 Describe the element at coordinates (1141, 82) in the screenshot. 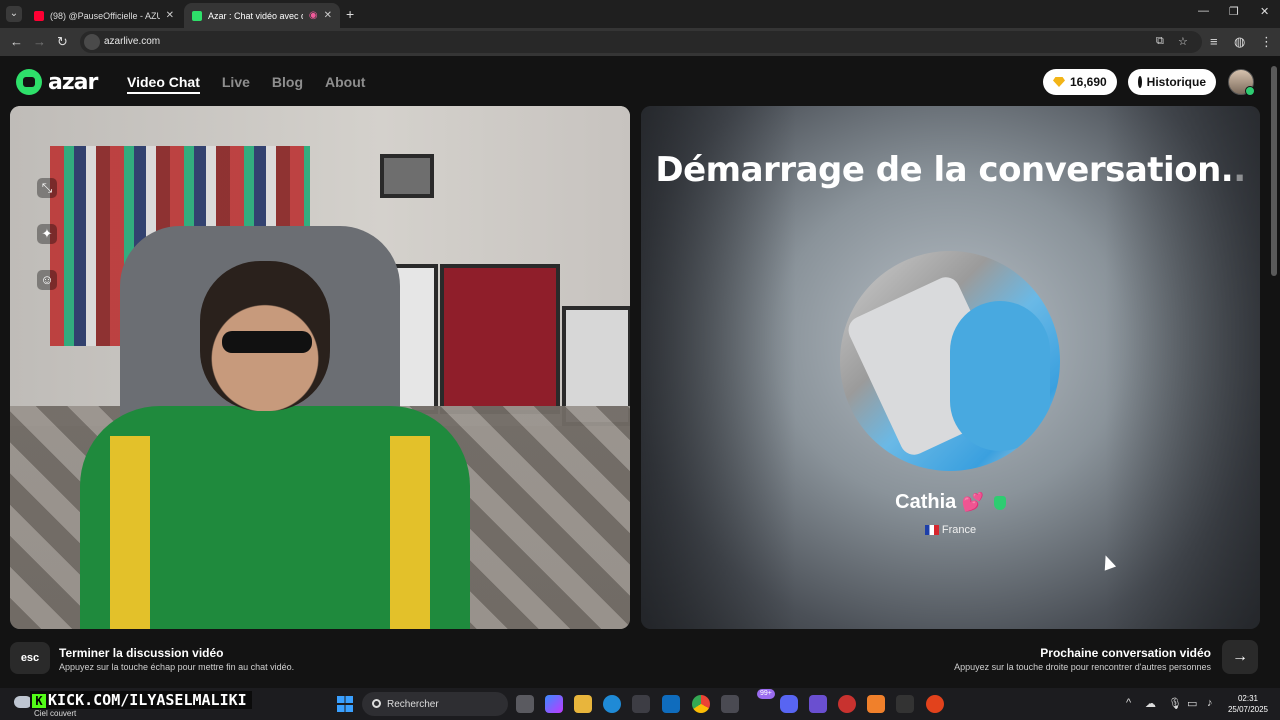

I see `clock-icon` at that location.